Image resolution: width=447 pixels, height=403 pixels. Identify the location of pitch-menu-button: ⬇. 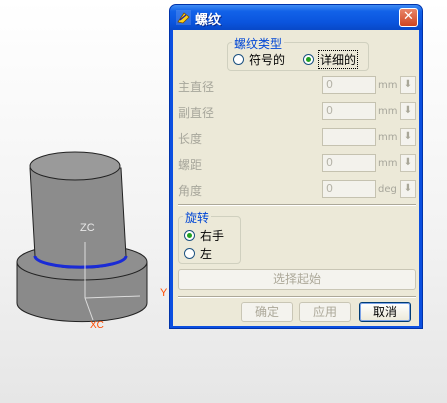
(408, 163).